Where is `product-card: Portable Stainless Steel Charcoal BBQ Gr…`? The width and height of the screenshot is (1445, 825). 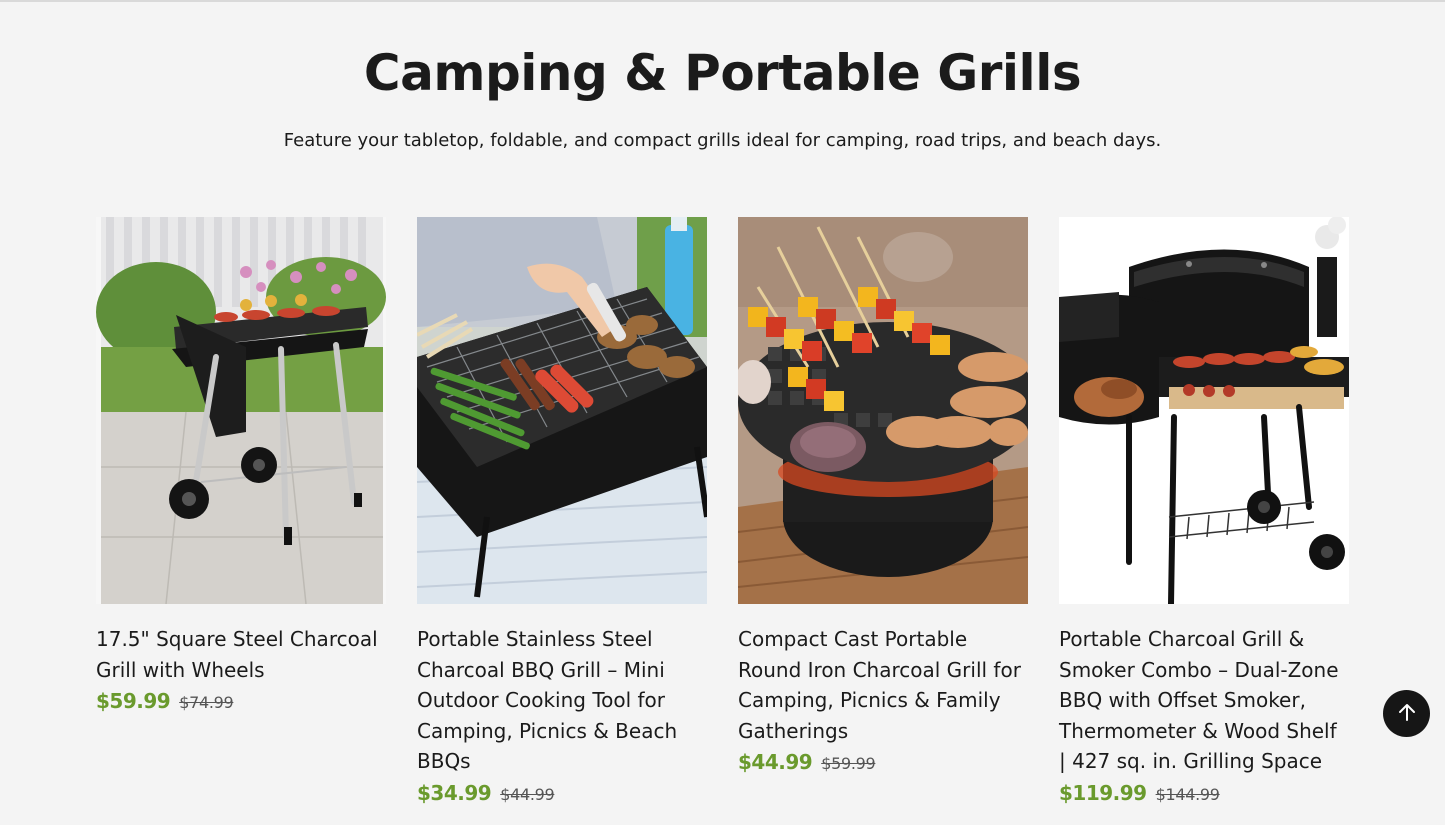
product-card: Portable Stainless Steel Charcoal BBQ Gr… is located at coordinates (562, 511).